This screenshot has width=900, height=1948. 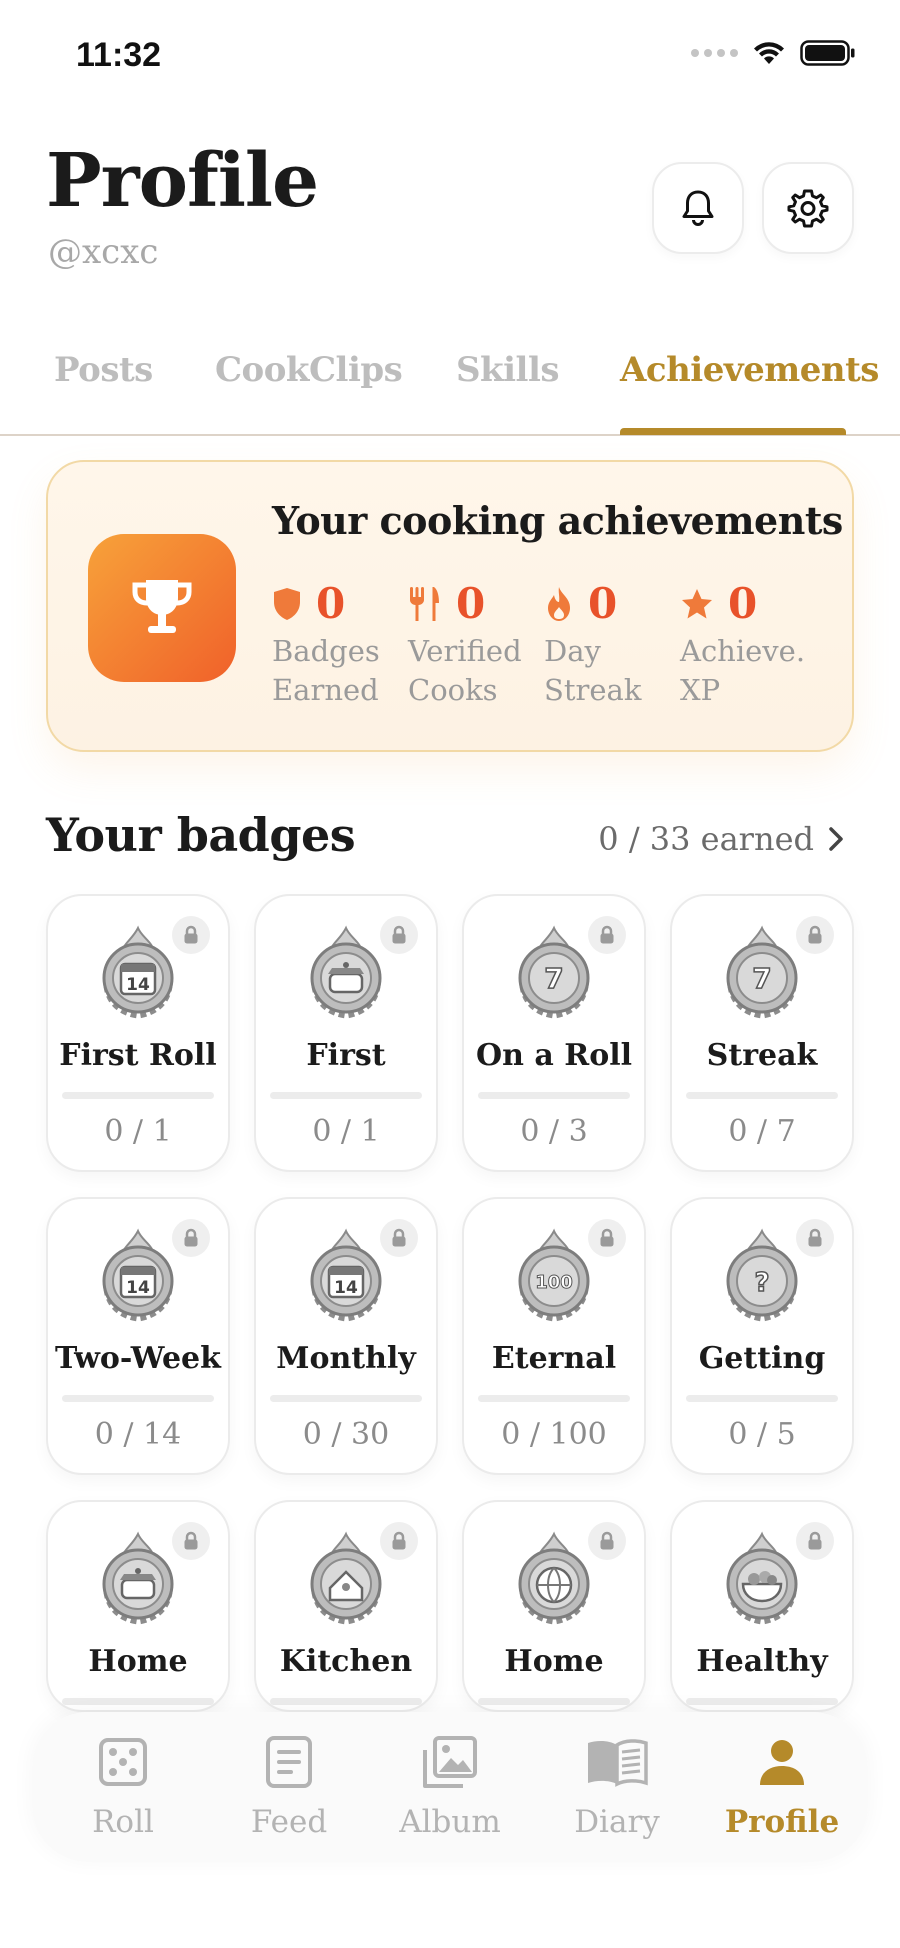 I want to click on badge-name: Home Cook, so click(x=138, y=1661).